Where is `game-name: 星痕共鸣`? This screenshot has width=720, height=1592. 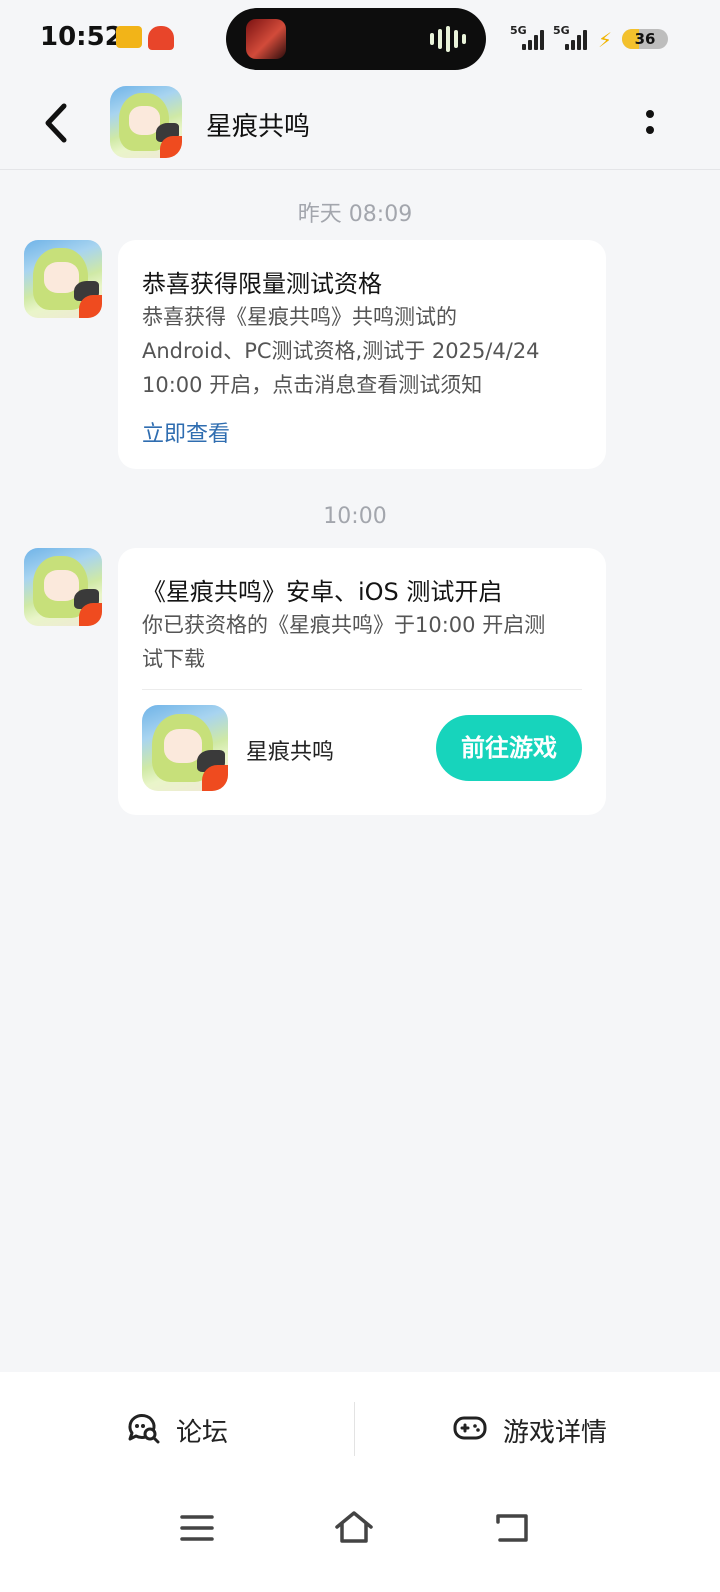
game-name: 星痕共鸣 is located at coordinates (290, 752).